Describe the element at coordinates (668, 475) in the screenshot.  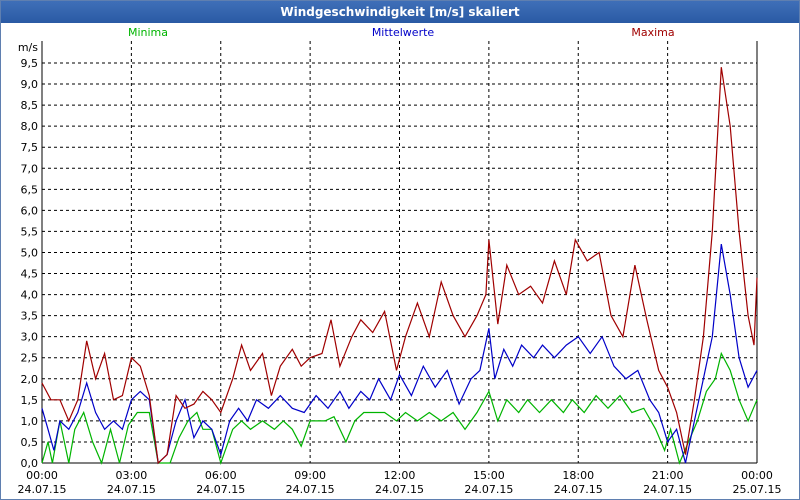
I see `x-tick-time: 21:00` at that location.